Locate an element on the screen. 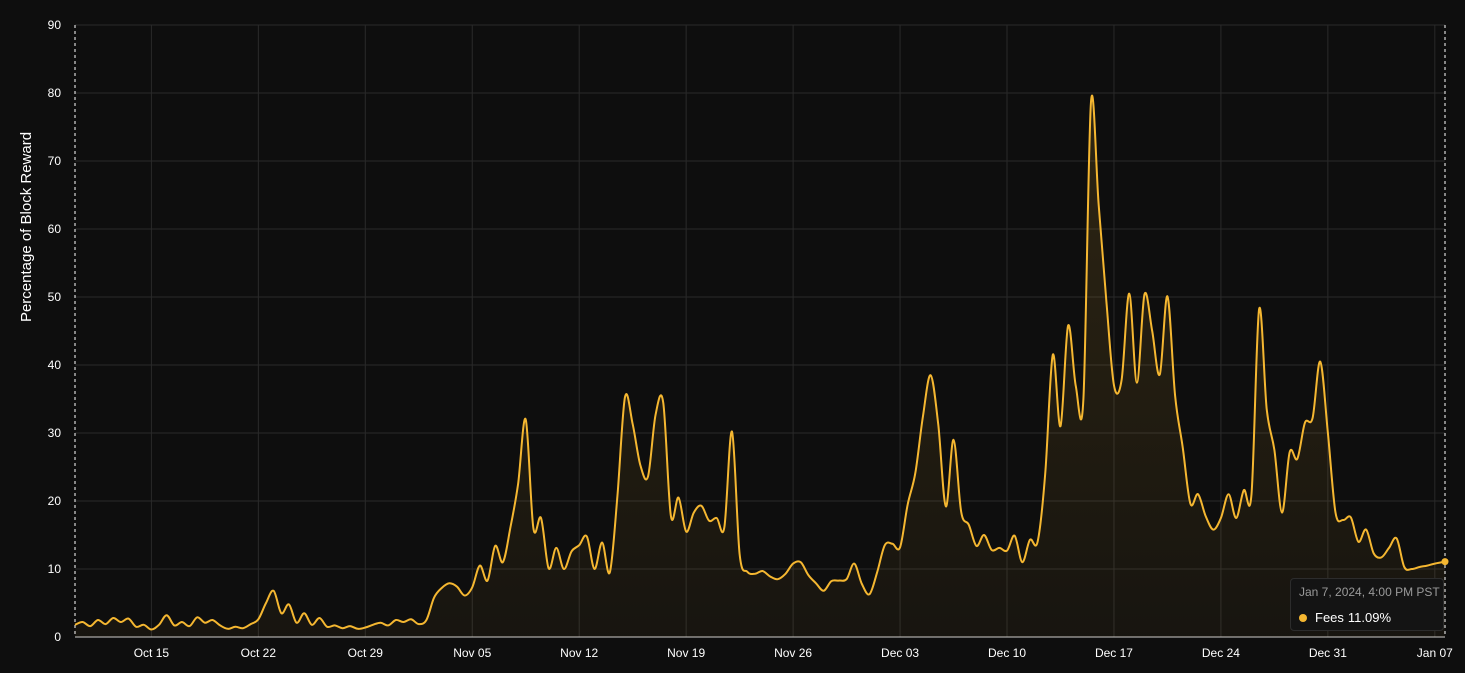  y-tick-label: 30 is located at coordinates (55, 433).